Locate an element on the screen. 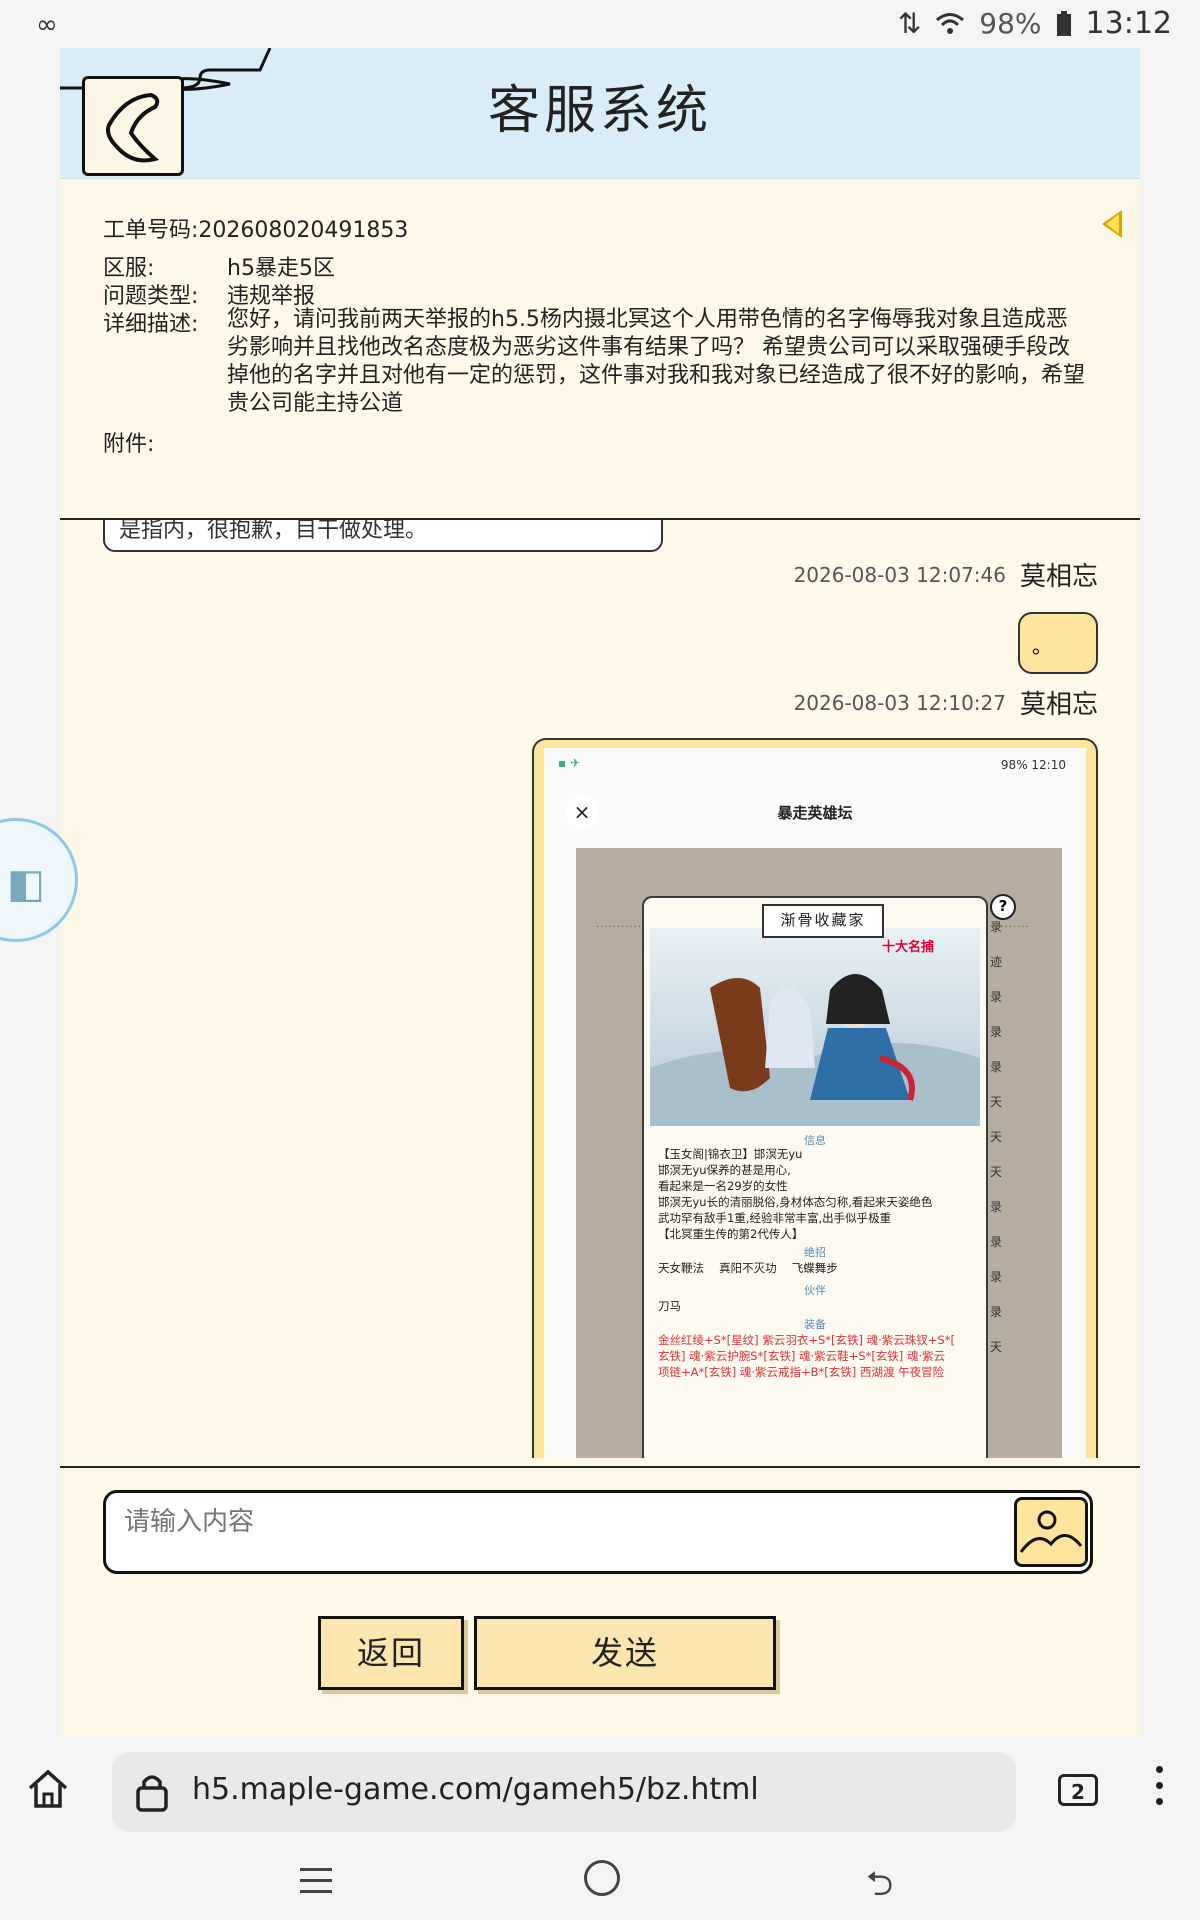 The width and height of the screenshot is (1200, 1920). browser-toolbar: h5.maple-game.com/gameh5/bz.html 2 is located at coordinates (600, 1788).